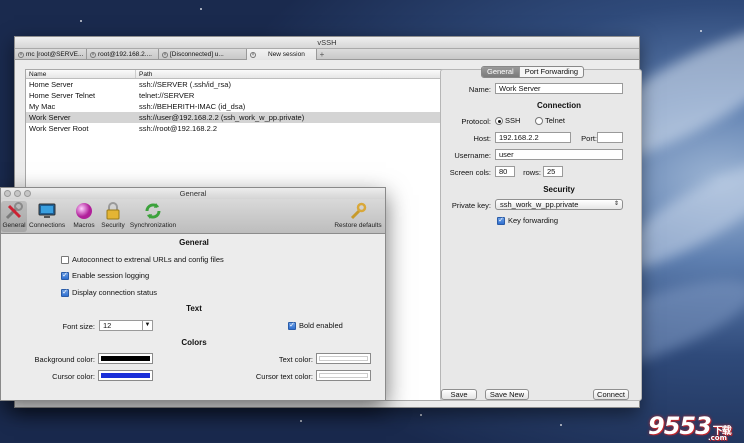 The width and height of the screenshot is (744, 443). I want to click on display-status-checkbox: ✓ Display connection status, so click(109, 293).